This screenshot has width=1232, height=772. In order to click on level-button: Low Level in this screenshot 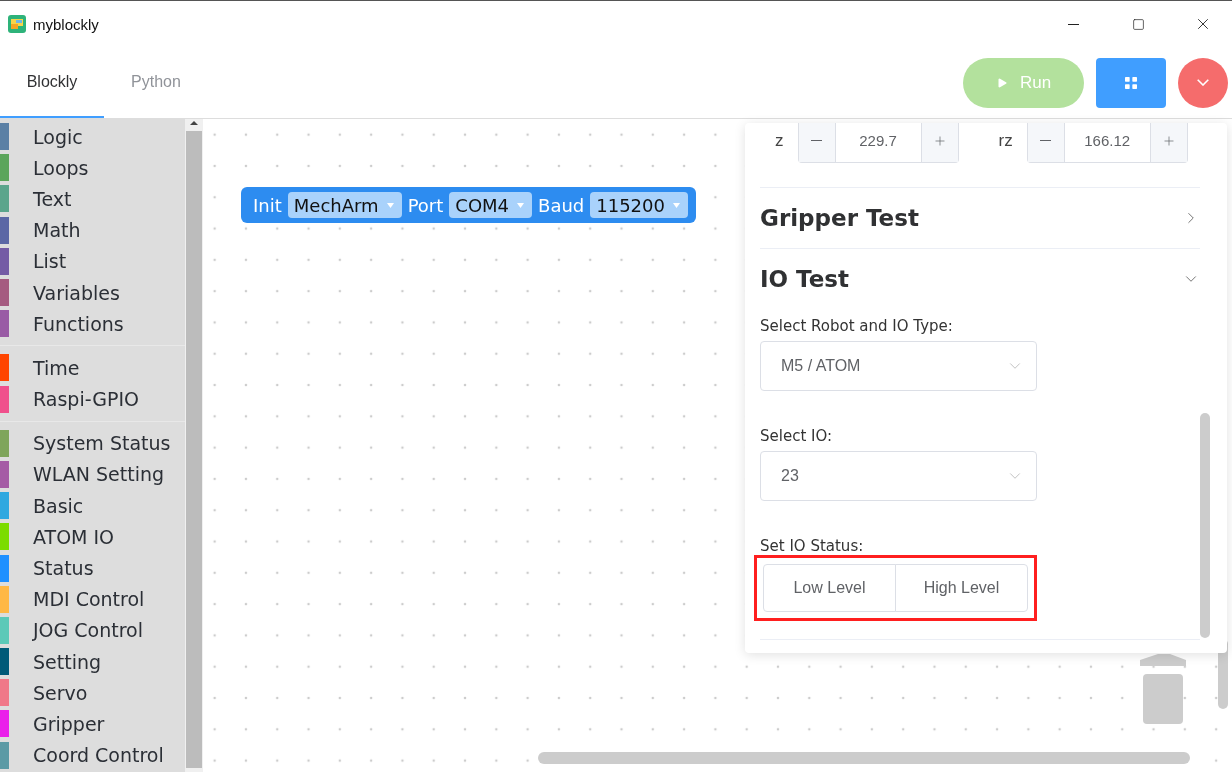, I will do `click(829, 588)`.